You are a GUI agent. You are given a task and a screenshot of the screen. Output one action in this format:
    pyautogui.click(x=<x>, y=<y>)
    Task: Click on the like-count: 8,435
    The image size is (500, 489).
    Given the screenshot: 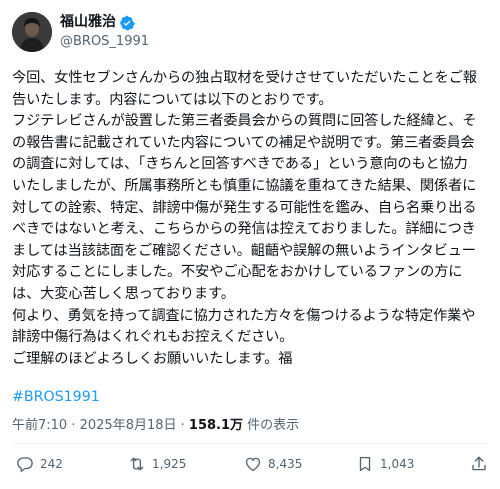 What is the action you would take?
    pyautogui.click(x=285, y=464)
    